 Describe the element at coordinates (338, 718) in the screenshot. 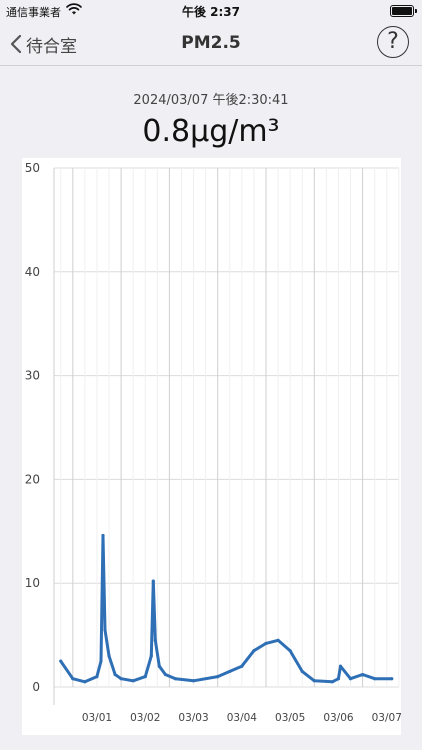

I see `x-tick-label: 03/06` at that location.